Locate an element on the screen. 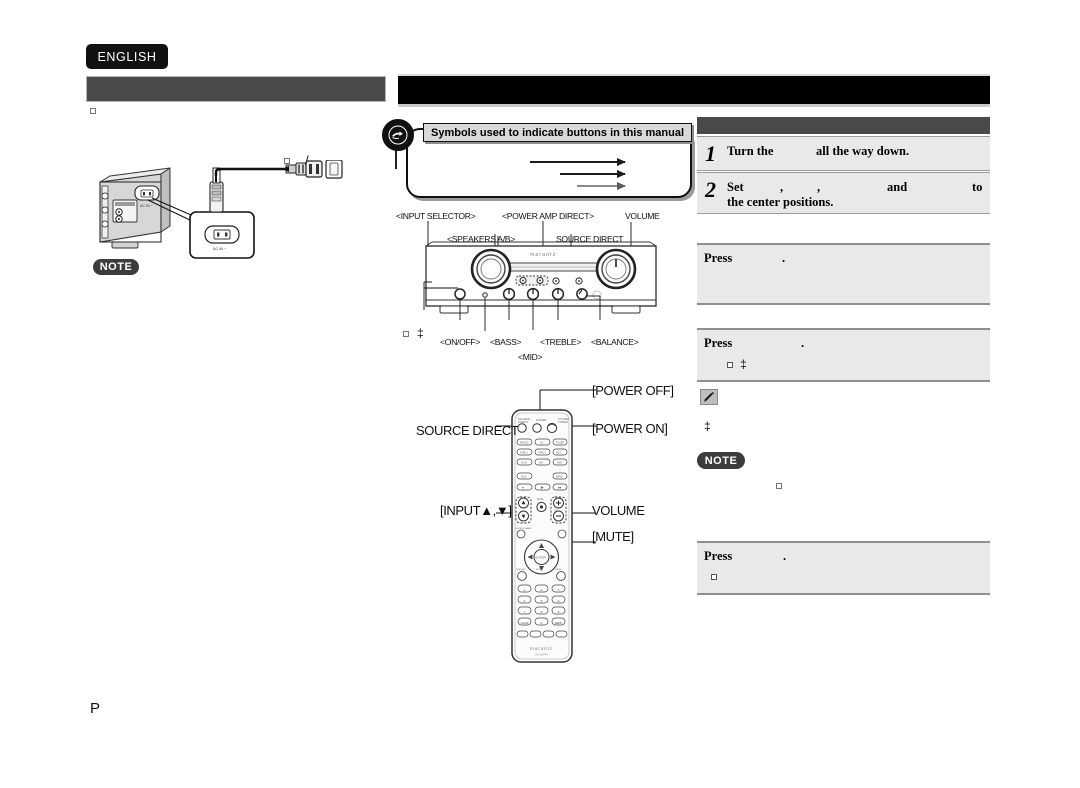 Image resolution: width=1080 pixels, height=788 pixels. step-1-text-a: Turn the is located at coordinates (750, 151).